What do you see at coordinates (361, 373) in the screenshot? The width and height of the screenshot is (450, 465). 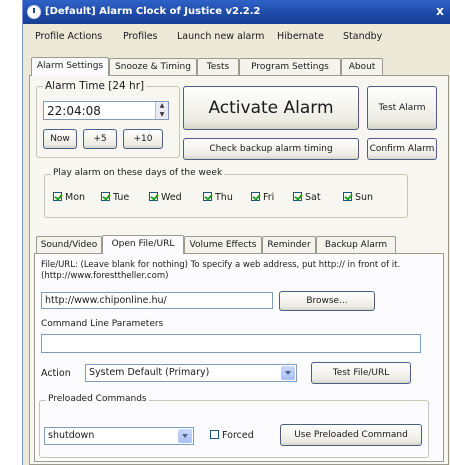 I see `test-file-url-button: Test File/URL` at bounding box center [361, 373].